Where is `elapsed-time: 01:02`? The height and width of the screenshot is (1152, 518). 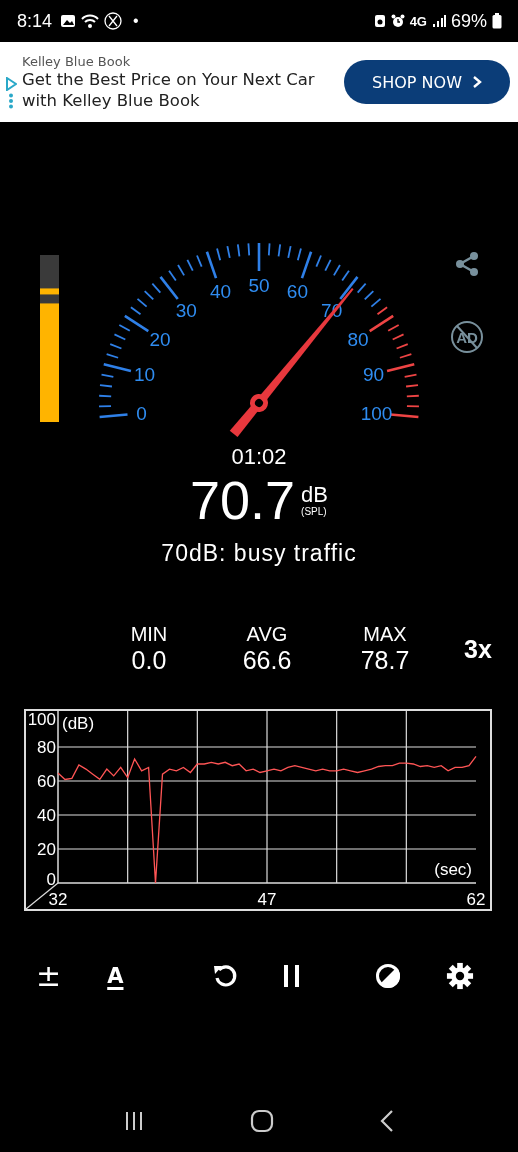 elapsed-time: 01:02 is located at coordinates (259, 457).